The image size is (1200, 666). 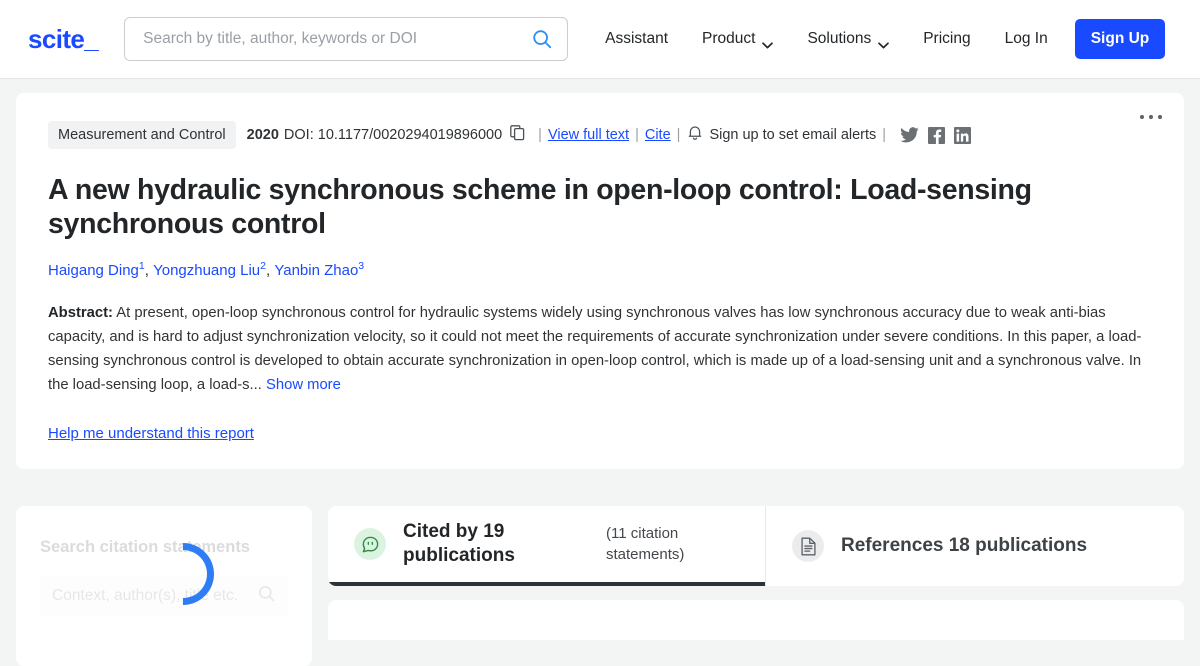 I want to click on author-affiliation-3: 3, so click(x=361, y=266).